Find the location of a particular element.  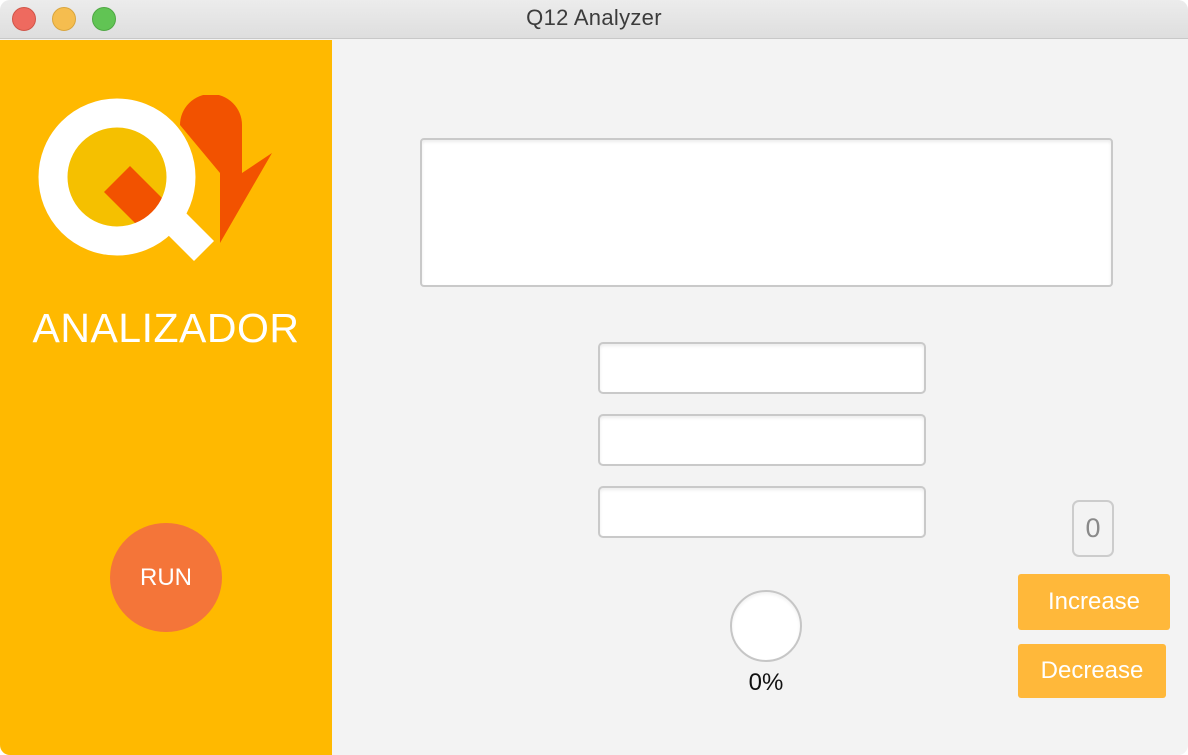

decrease-button: Decrease is located at coordinates (1092, 671).